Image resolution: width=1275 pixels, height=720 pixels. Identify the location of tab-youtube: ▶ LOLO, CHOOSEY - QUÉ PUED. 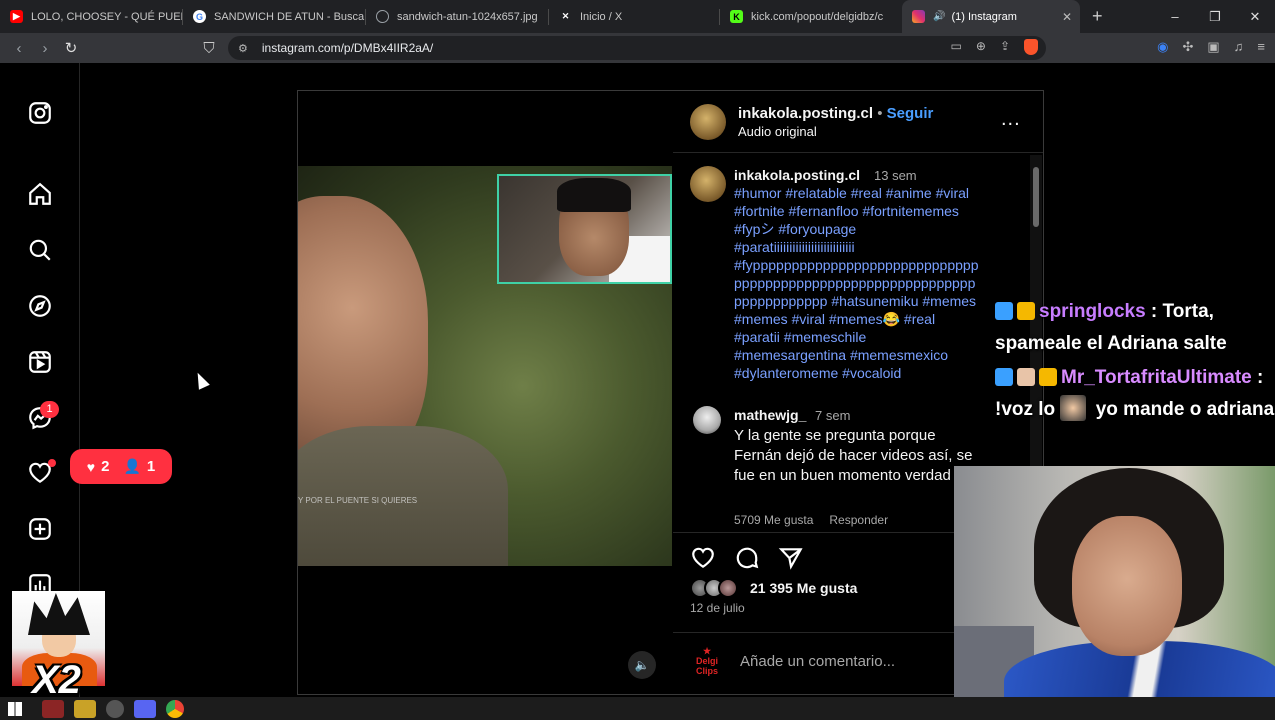
(91, 16).